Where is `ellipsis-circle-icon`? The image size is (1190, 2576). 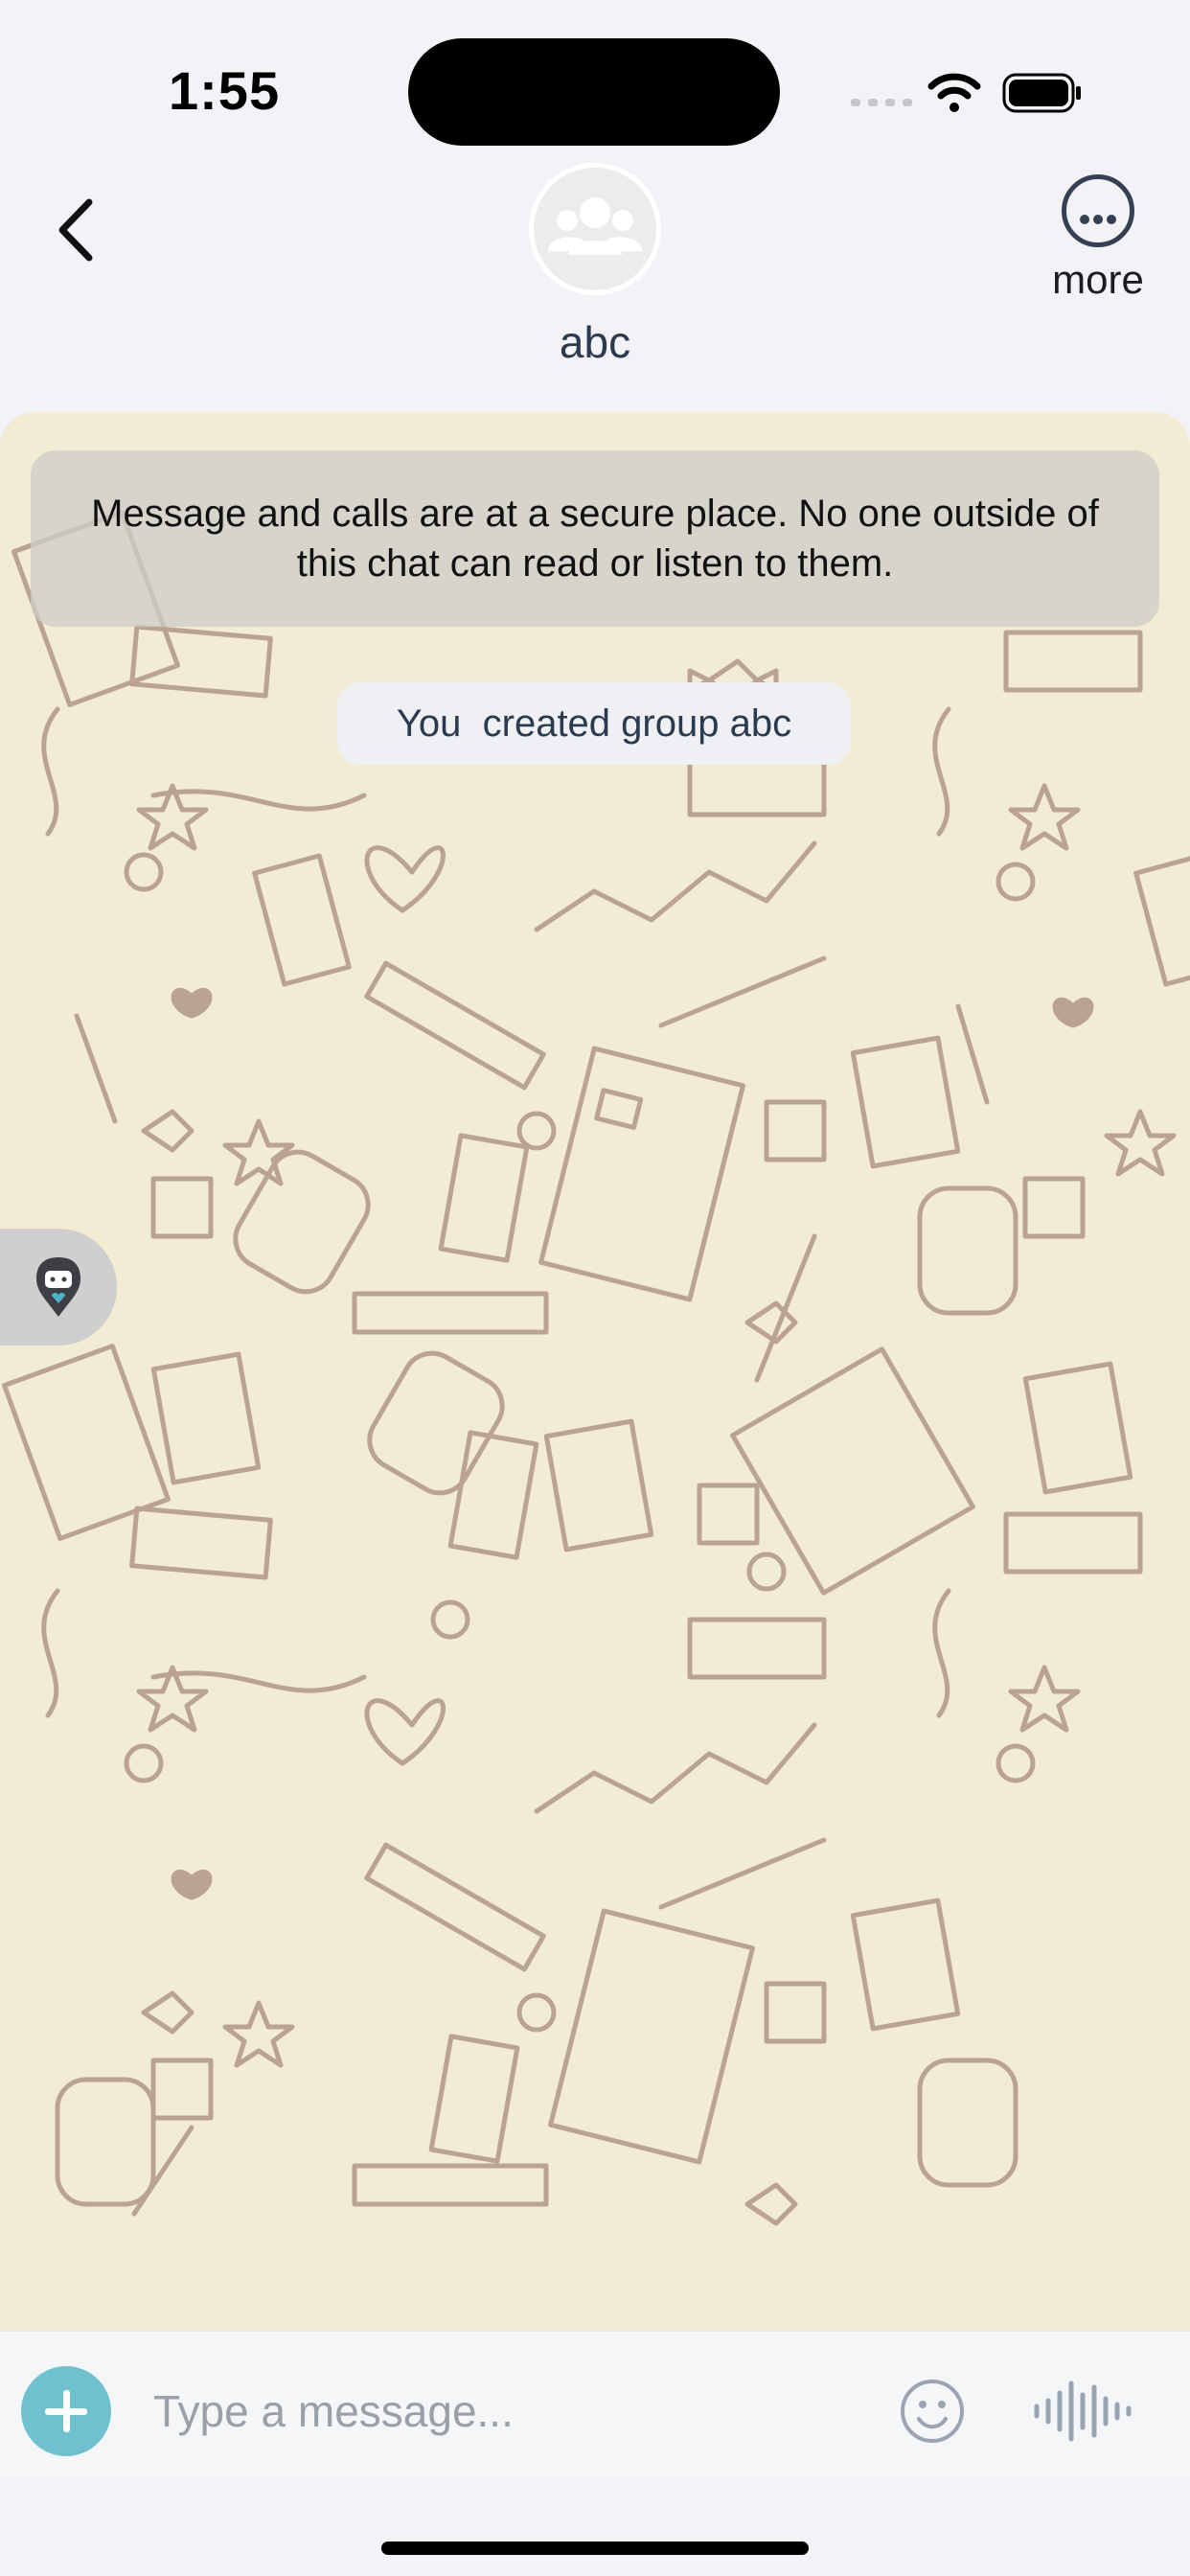 ellipsis-circle-icon is located at coordinates (1098, 210).